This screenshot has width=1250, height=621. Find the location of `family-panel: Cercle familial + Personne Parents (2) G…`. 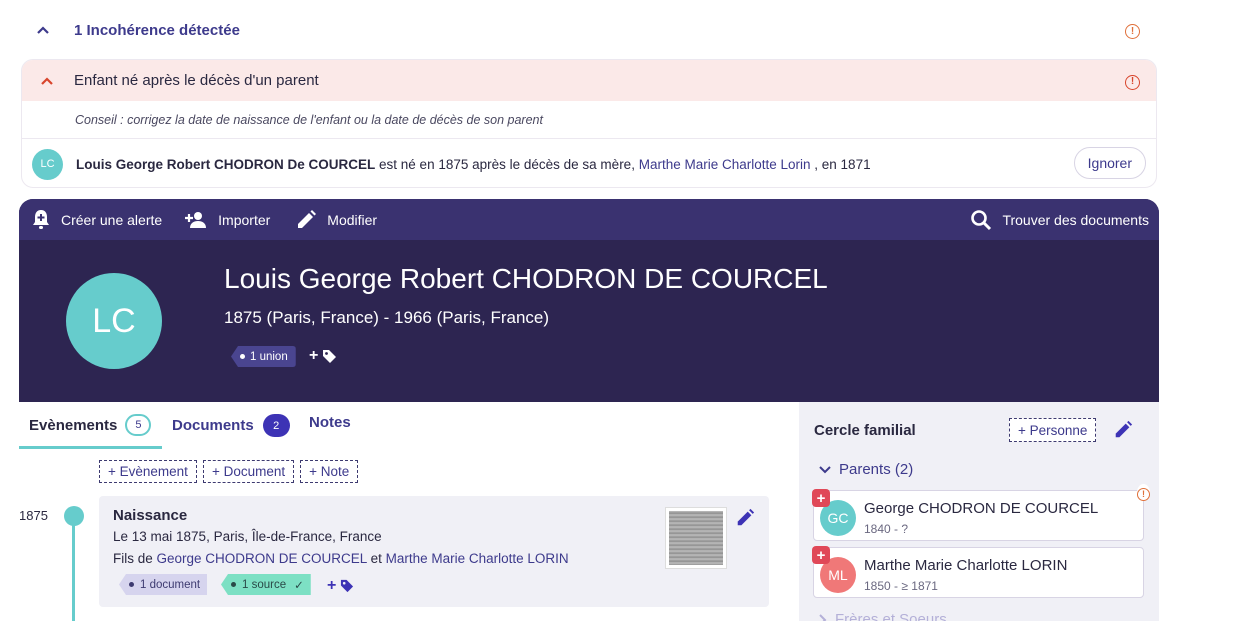

family-panel: Cercle familial + Personne Parents (2) G… is located at coordinates (979, 511).